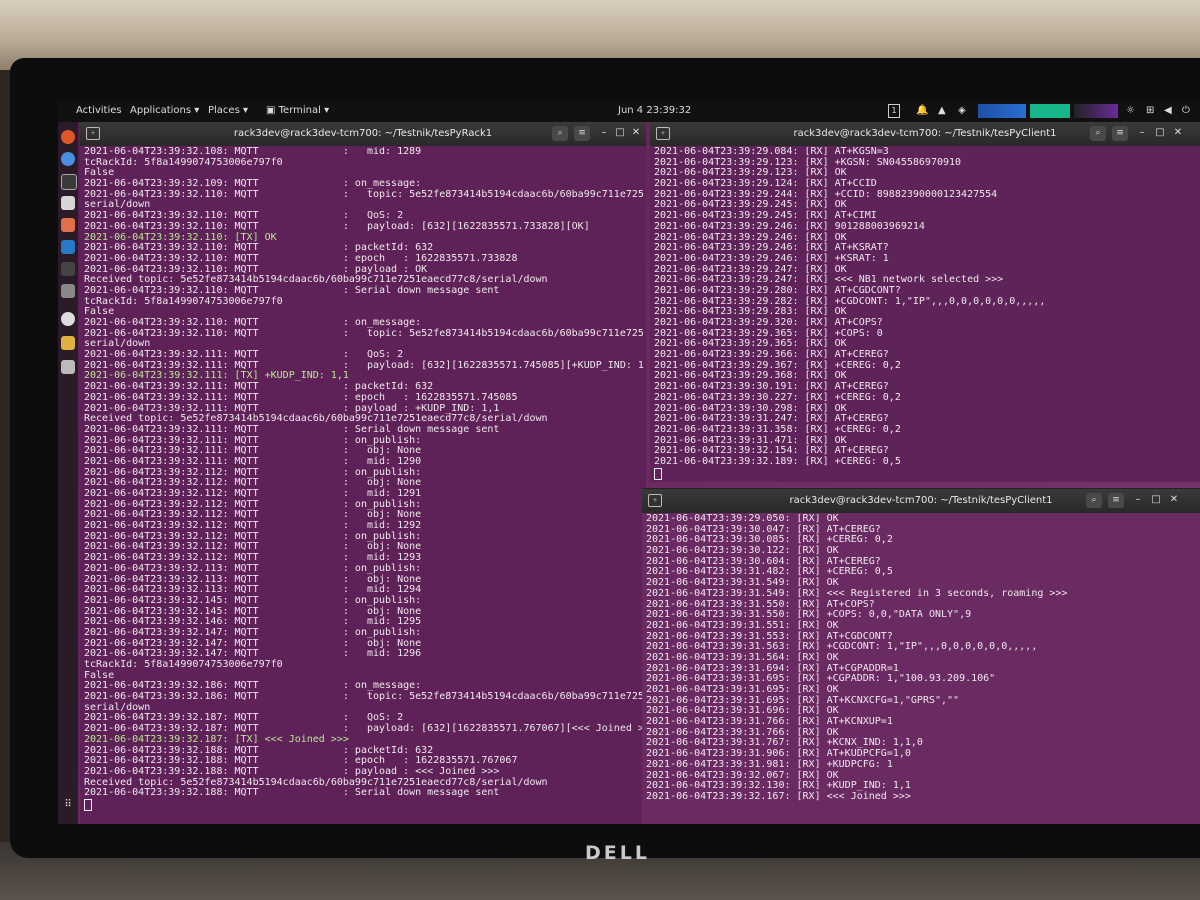  I want to click on terminal-app-label: Terminal ▾, so click(304, 110).